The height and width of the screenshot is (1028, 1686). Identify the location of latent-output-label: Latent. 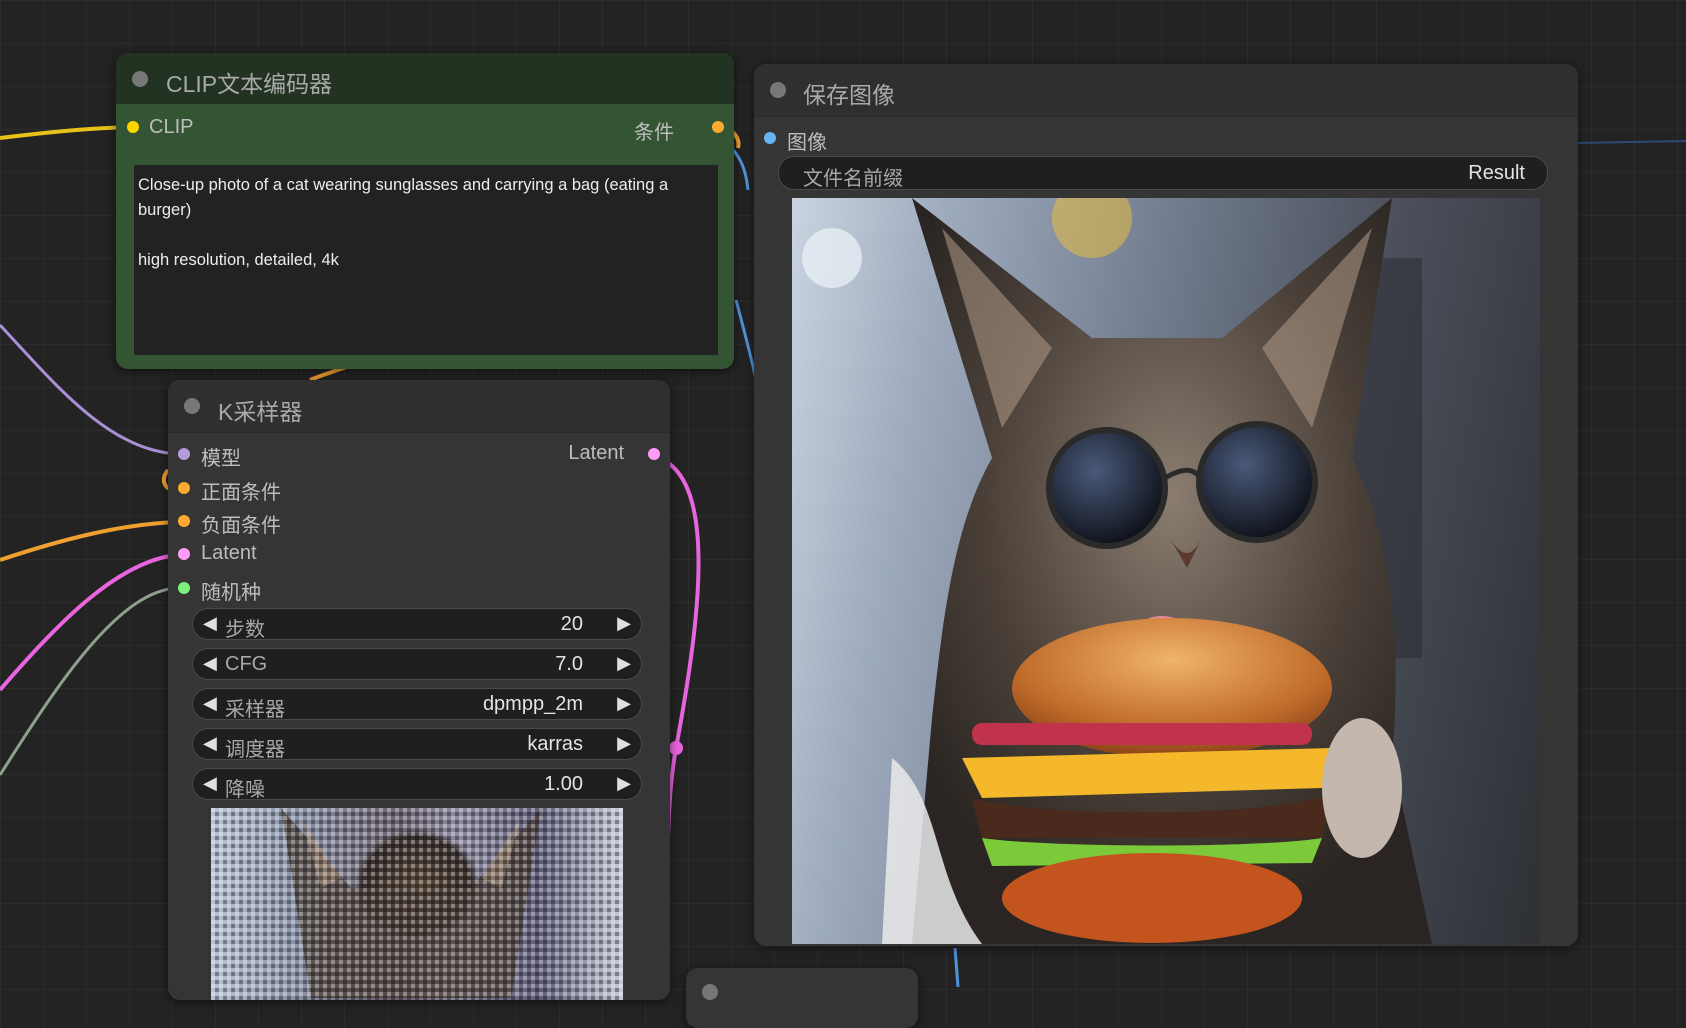
(596, 453).